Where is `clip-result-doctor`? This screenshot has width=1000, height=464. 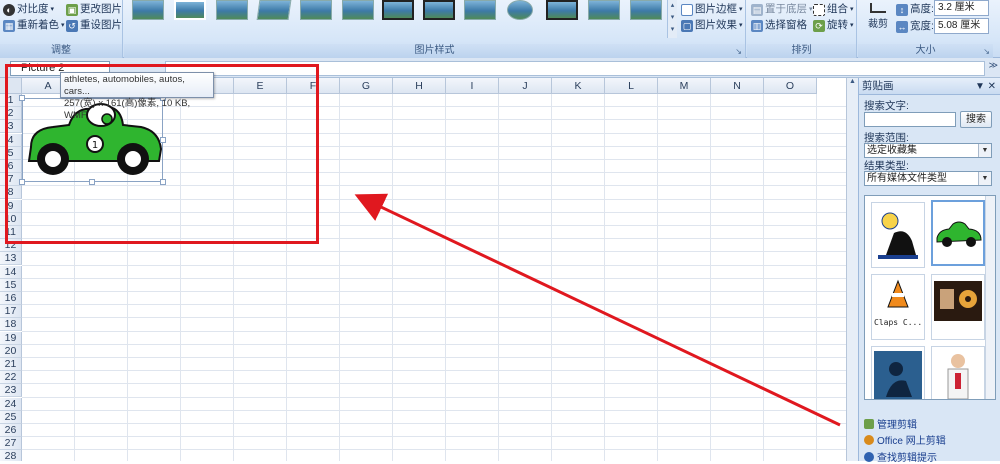 clip-result-doctor is located at coordinates (958, 372).